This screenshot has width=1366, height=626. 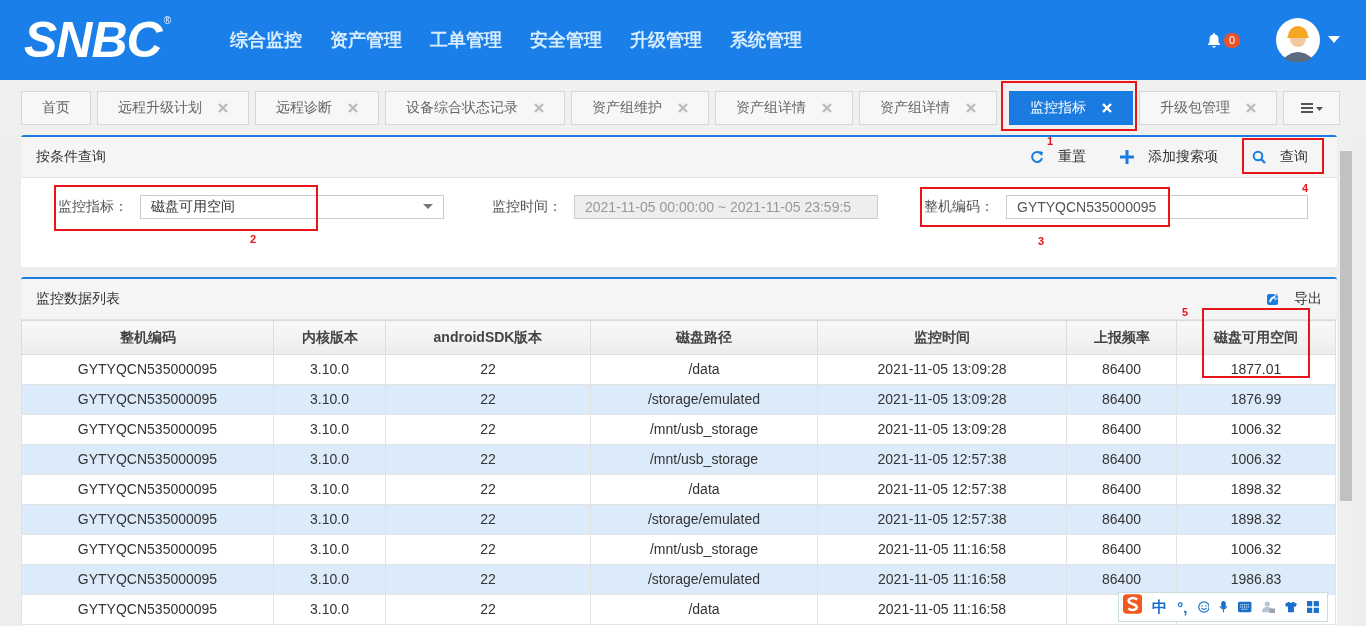 What do you see at coordinates (292, 207) in the screenshot?
I see `select-field: 磁盘可用空间` at bounding box center [292, 207].